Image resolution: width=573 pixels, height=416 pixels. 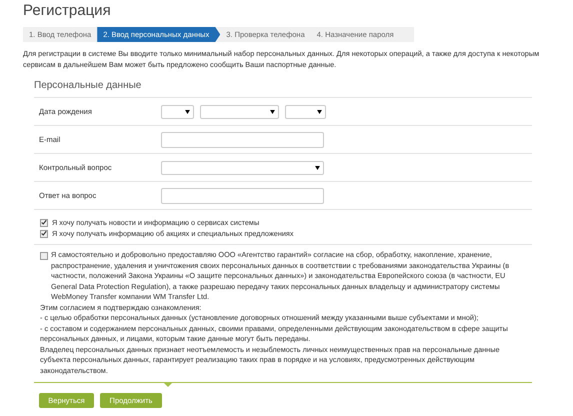 I want to click on month-dropdown, so click(x=239, y=111).